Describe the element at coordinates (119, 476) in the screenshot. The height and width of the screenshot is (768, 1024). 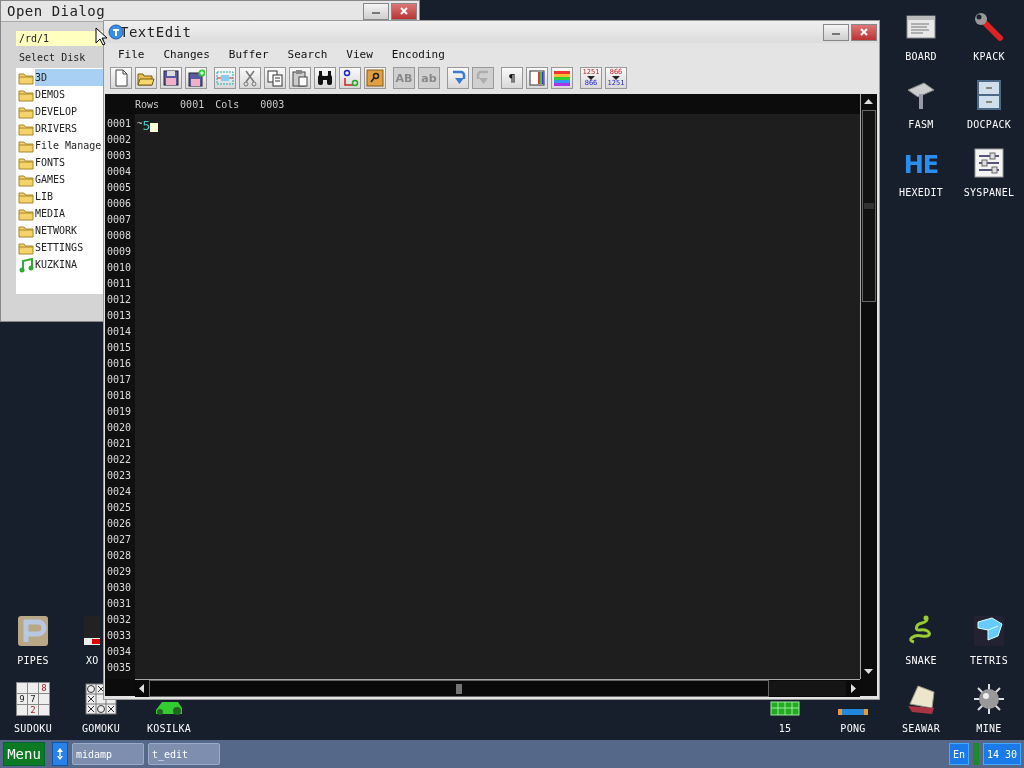
I see `line-number: 0023` at that location.